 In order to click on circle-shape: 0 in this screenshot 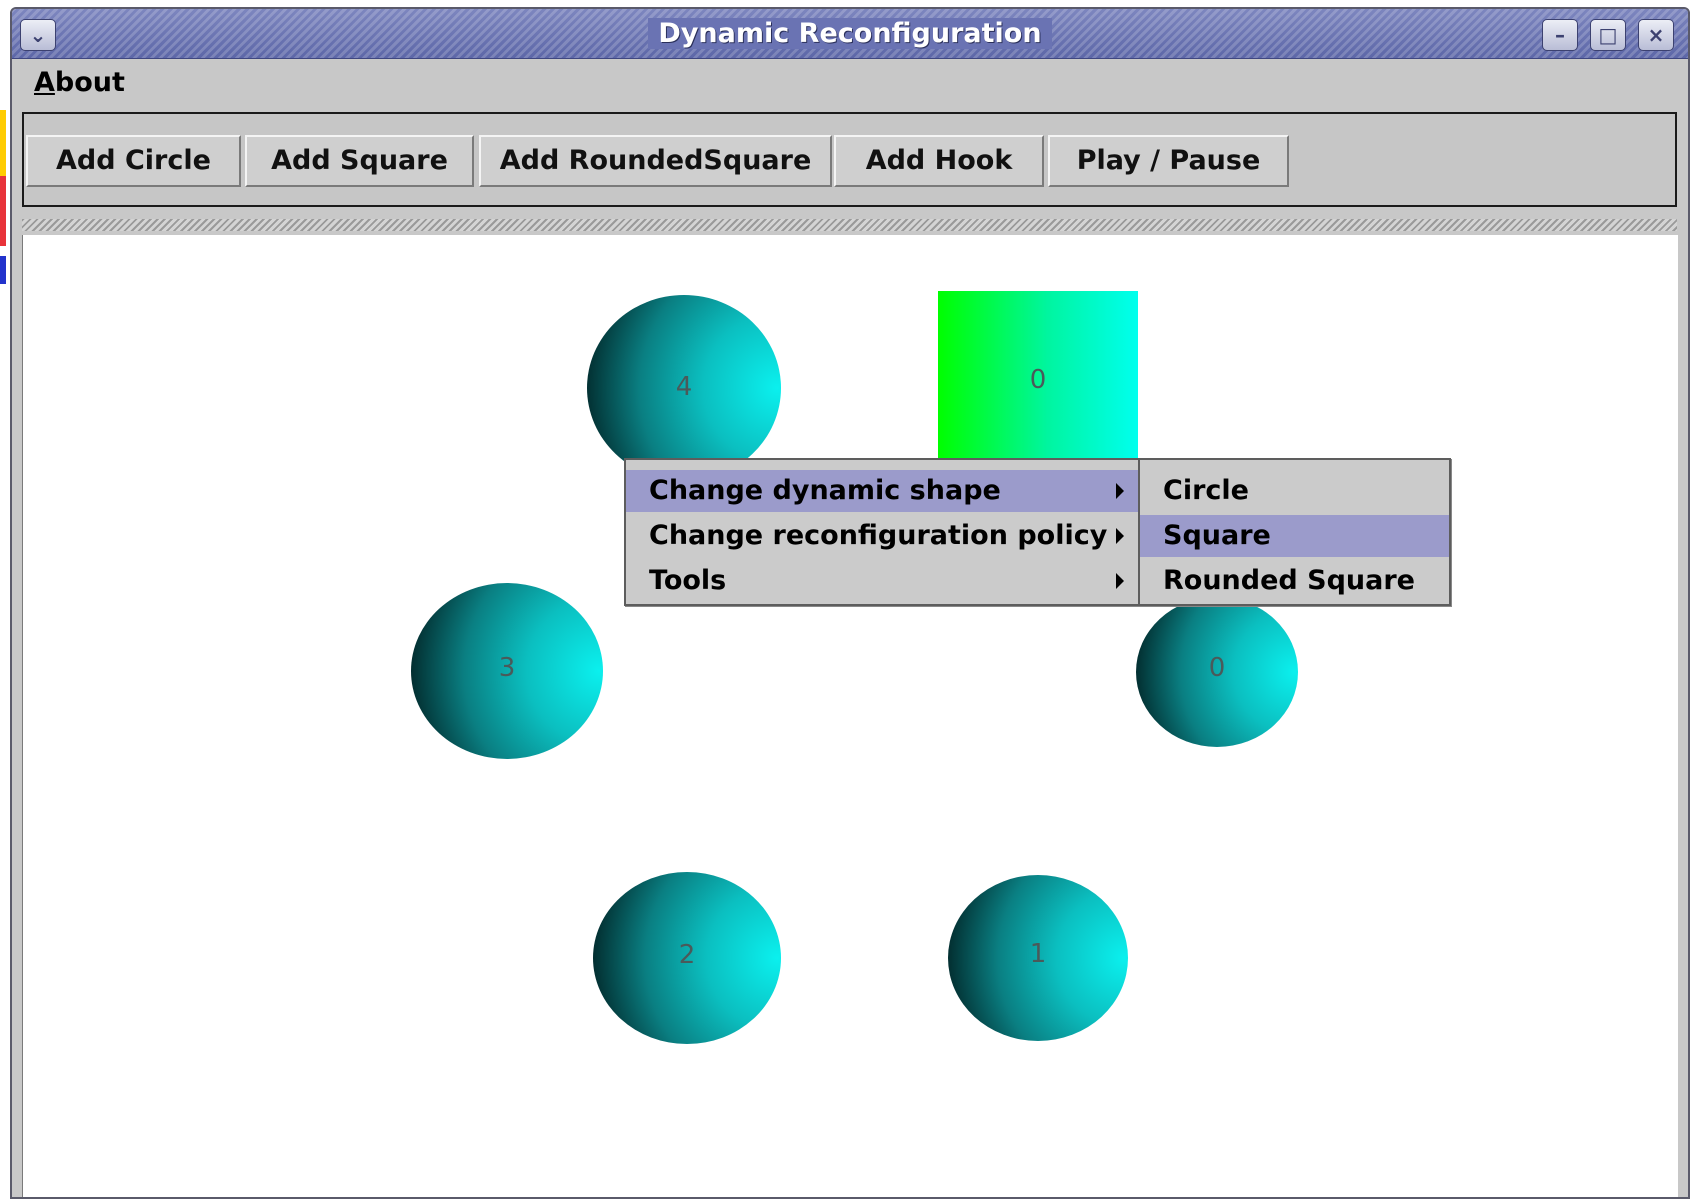, I will do `click(1217, 672)`.